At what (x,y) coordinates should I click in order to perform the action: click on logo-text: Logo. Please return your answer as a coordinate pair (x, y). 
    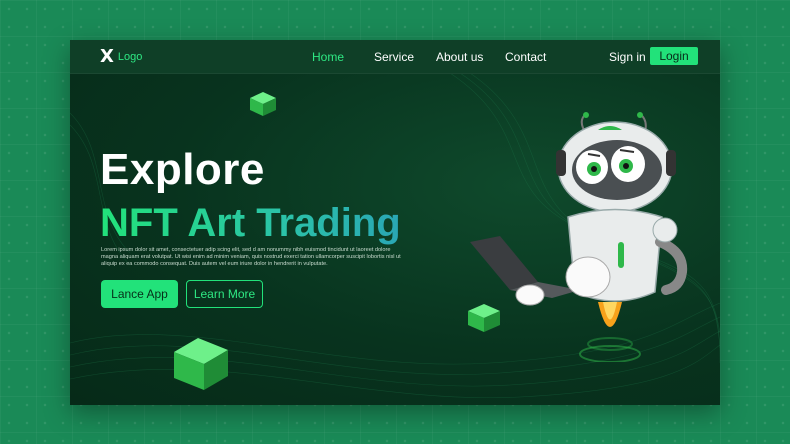
    Looking at the image, I should click on (130, 57).